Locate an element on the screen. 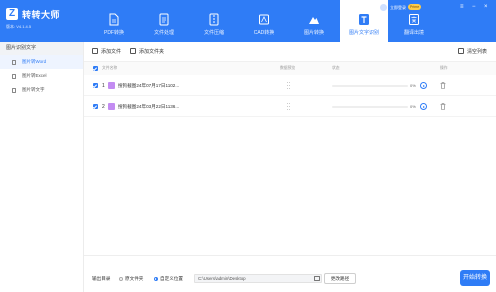 The image size is (496, 292). cad-icon is located at coordinates (264, 19).